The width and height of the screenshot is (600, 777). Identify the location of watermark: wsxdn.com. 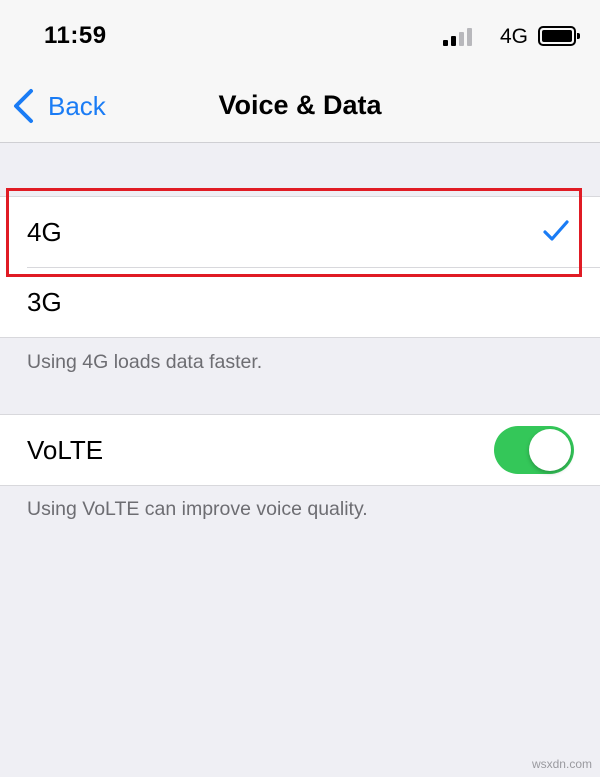
(561, 764).